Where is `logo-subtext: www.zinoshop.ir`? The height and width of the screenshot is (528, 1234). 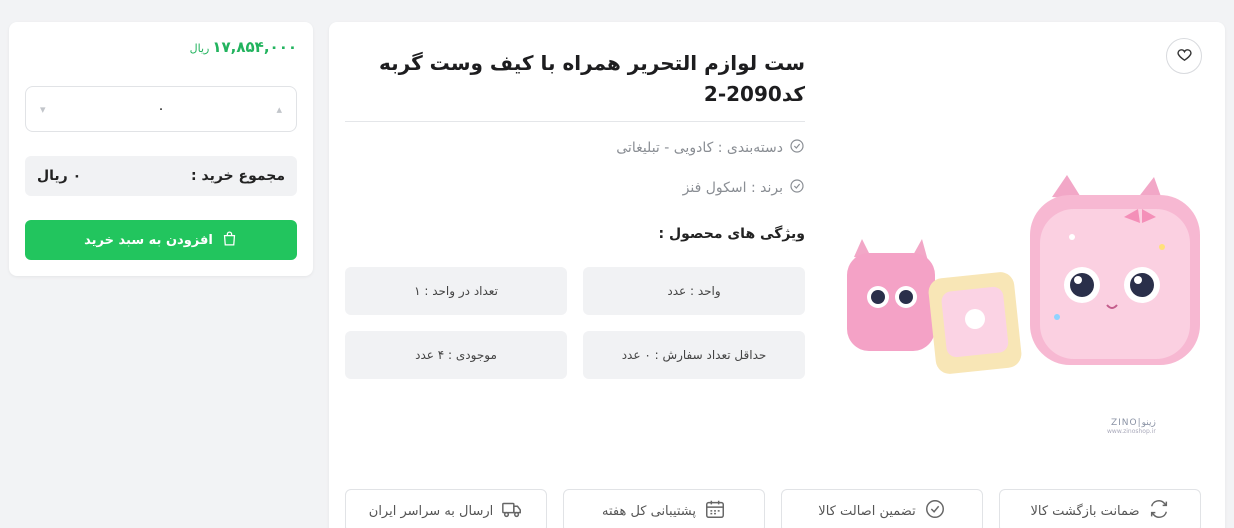 logo-subtext: www.zinoshop.ir is located at coordinates (1131, 431).